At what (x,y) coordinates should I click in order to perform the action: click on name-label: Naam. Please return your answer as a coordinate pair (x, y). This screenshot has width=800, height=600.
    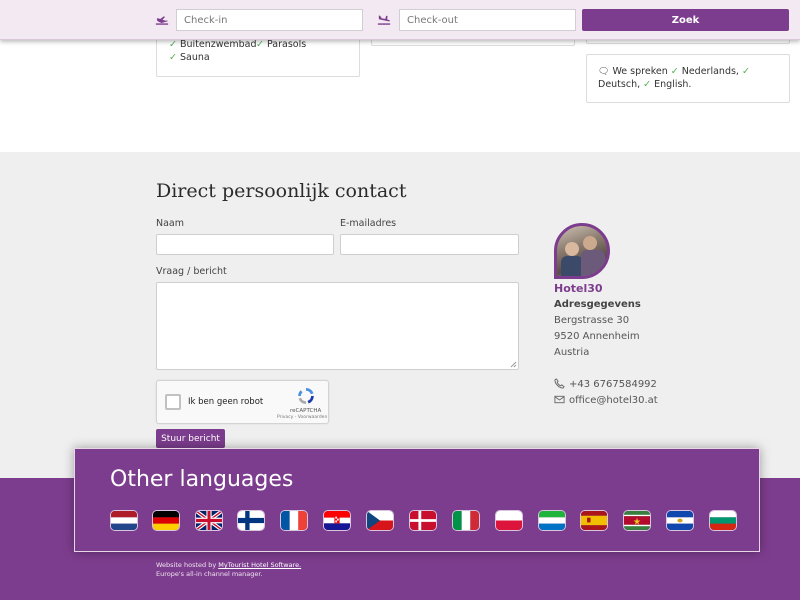
    Looking at the image, I should click on (170, 223).